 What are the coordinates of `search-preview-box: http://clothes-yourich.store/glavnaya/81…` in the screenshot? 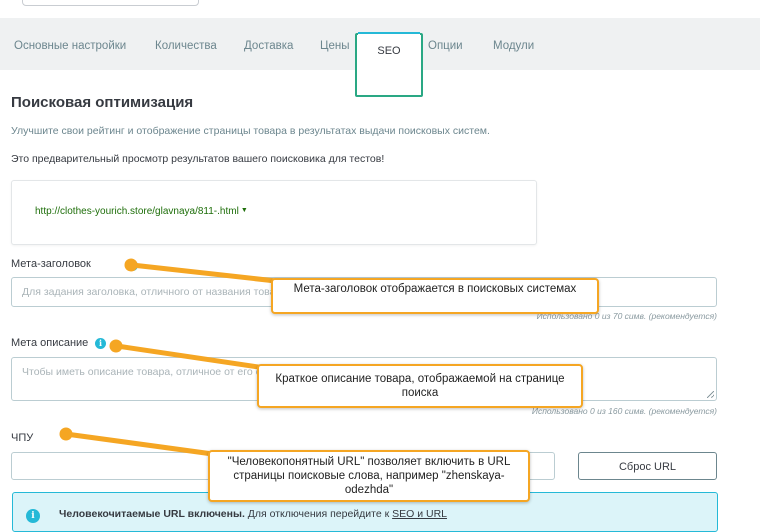 It's located at (274, 212).